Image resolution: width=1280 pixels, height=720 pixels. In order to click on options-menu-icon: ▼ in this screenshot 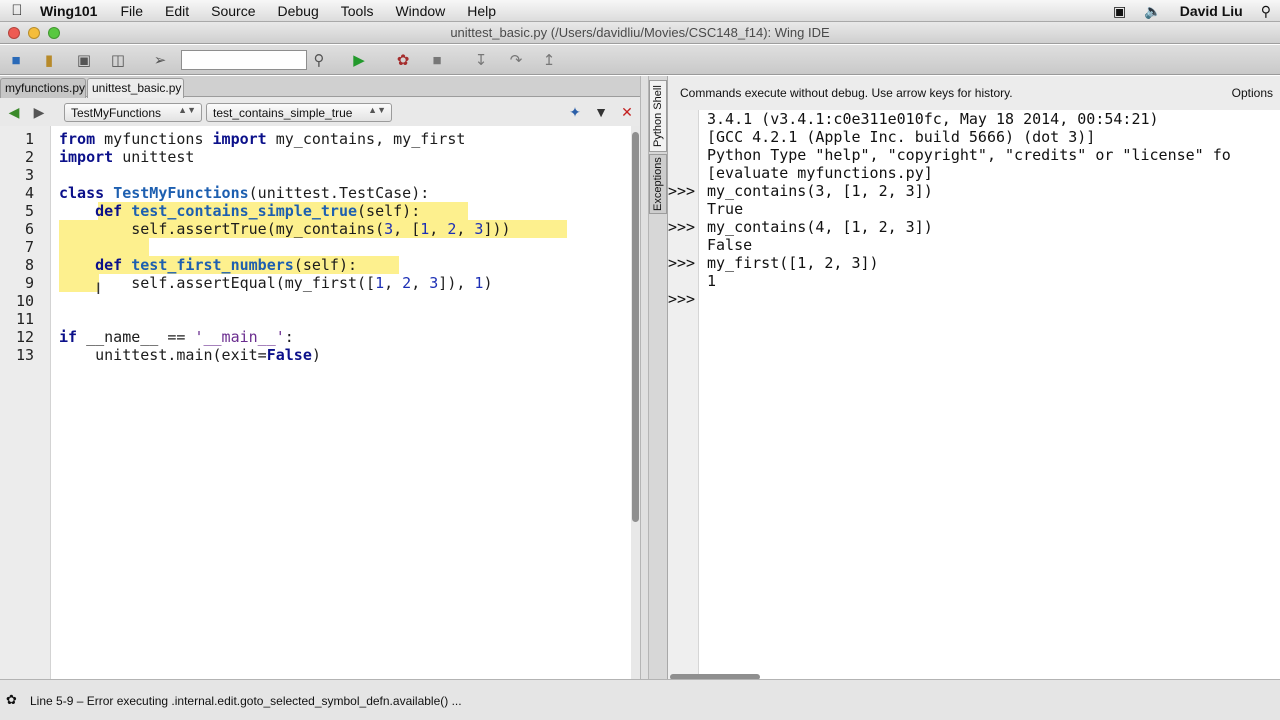, I will do `click(601, 112)`.